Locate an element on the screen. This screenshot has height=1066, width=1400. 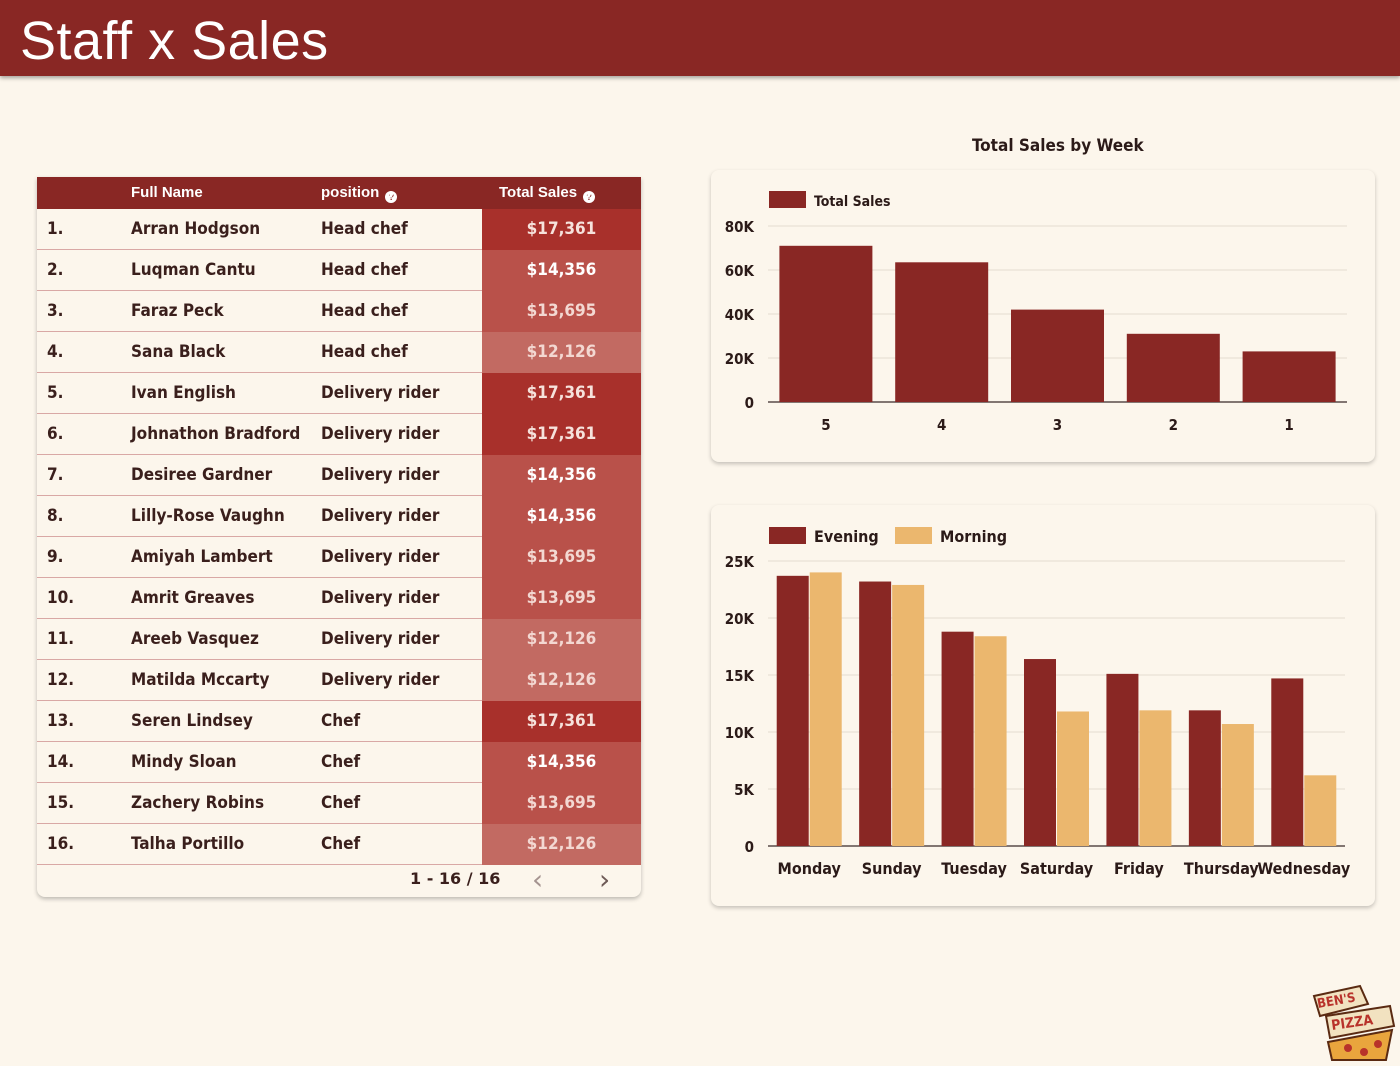
x-tick-label: Tuesday is located at coordinates (974, 868).